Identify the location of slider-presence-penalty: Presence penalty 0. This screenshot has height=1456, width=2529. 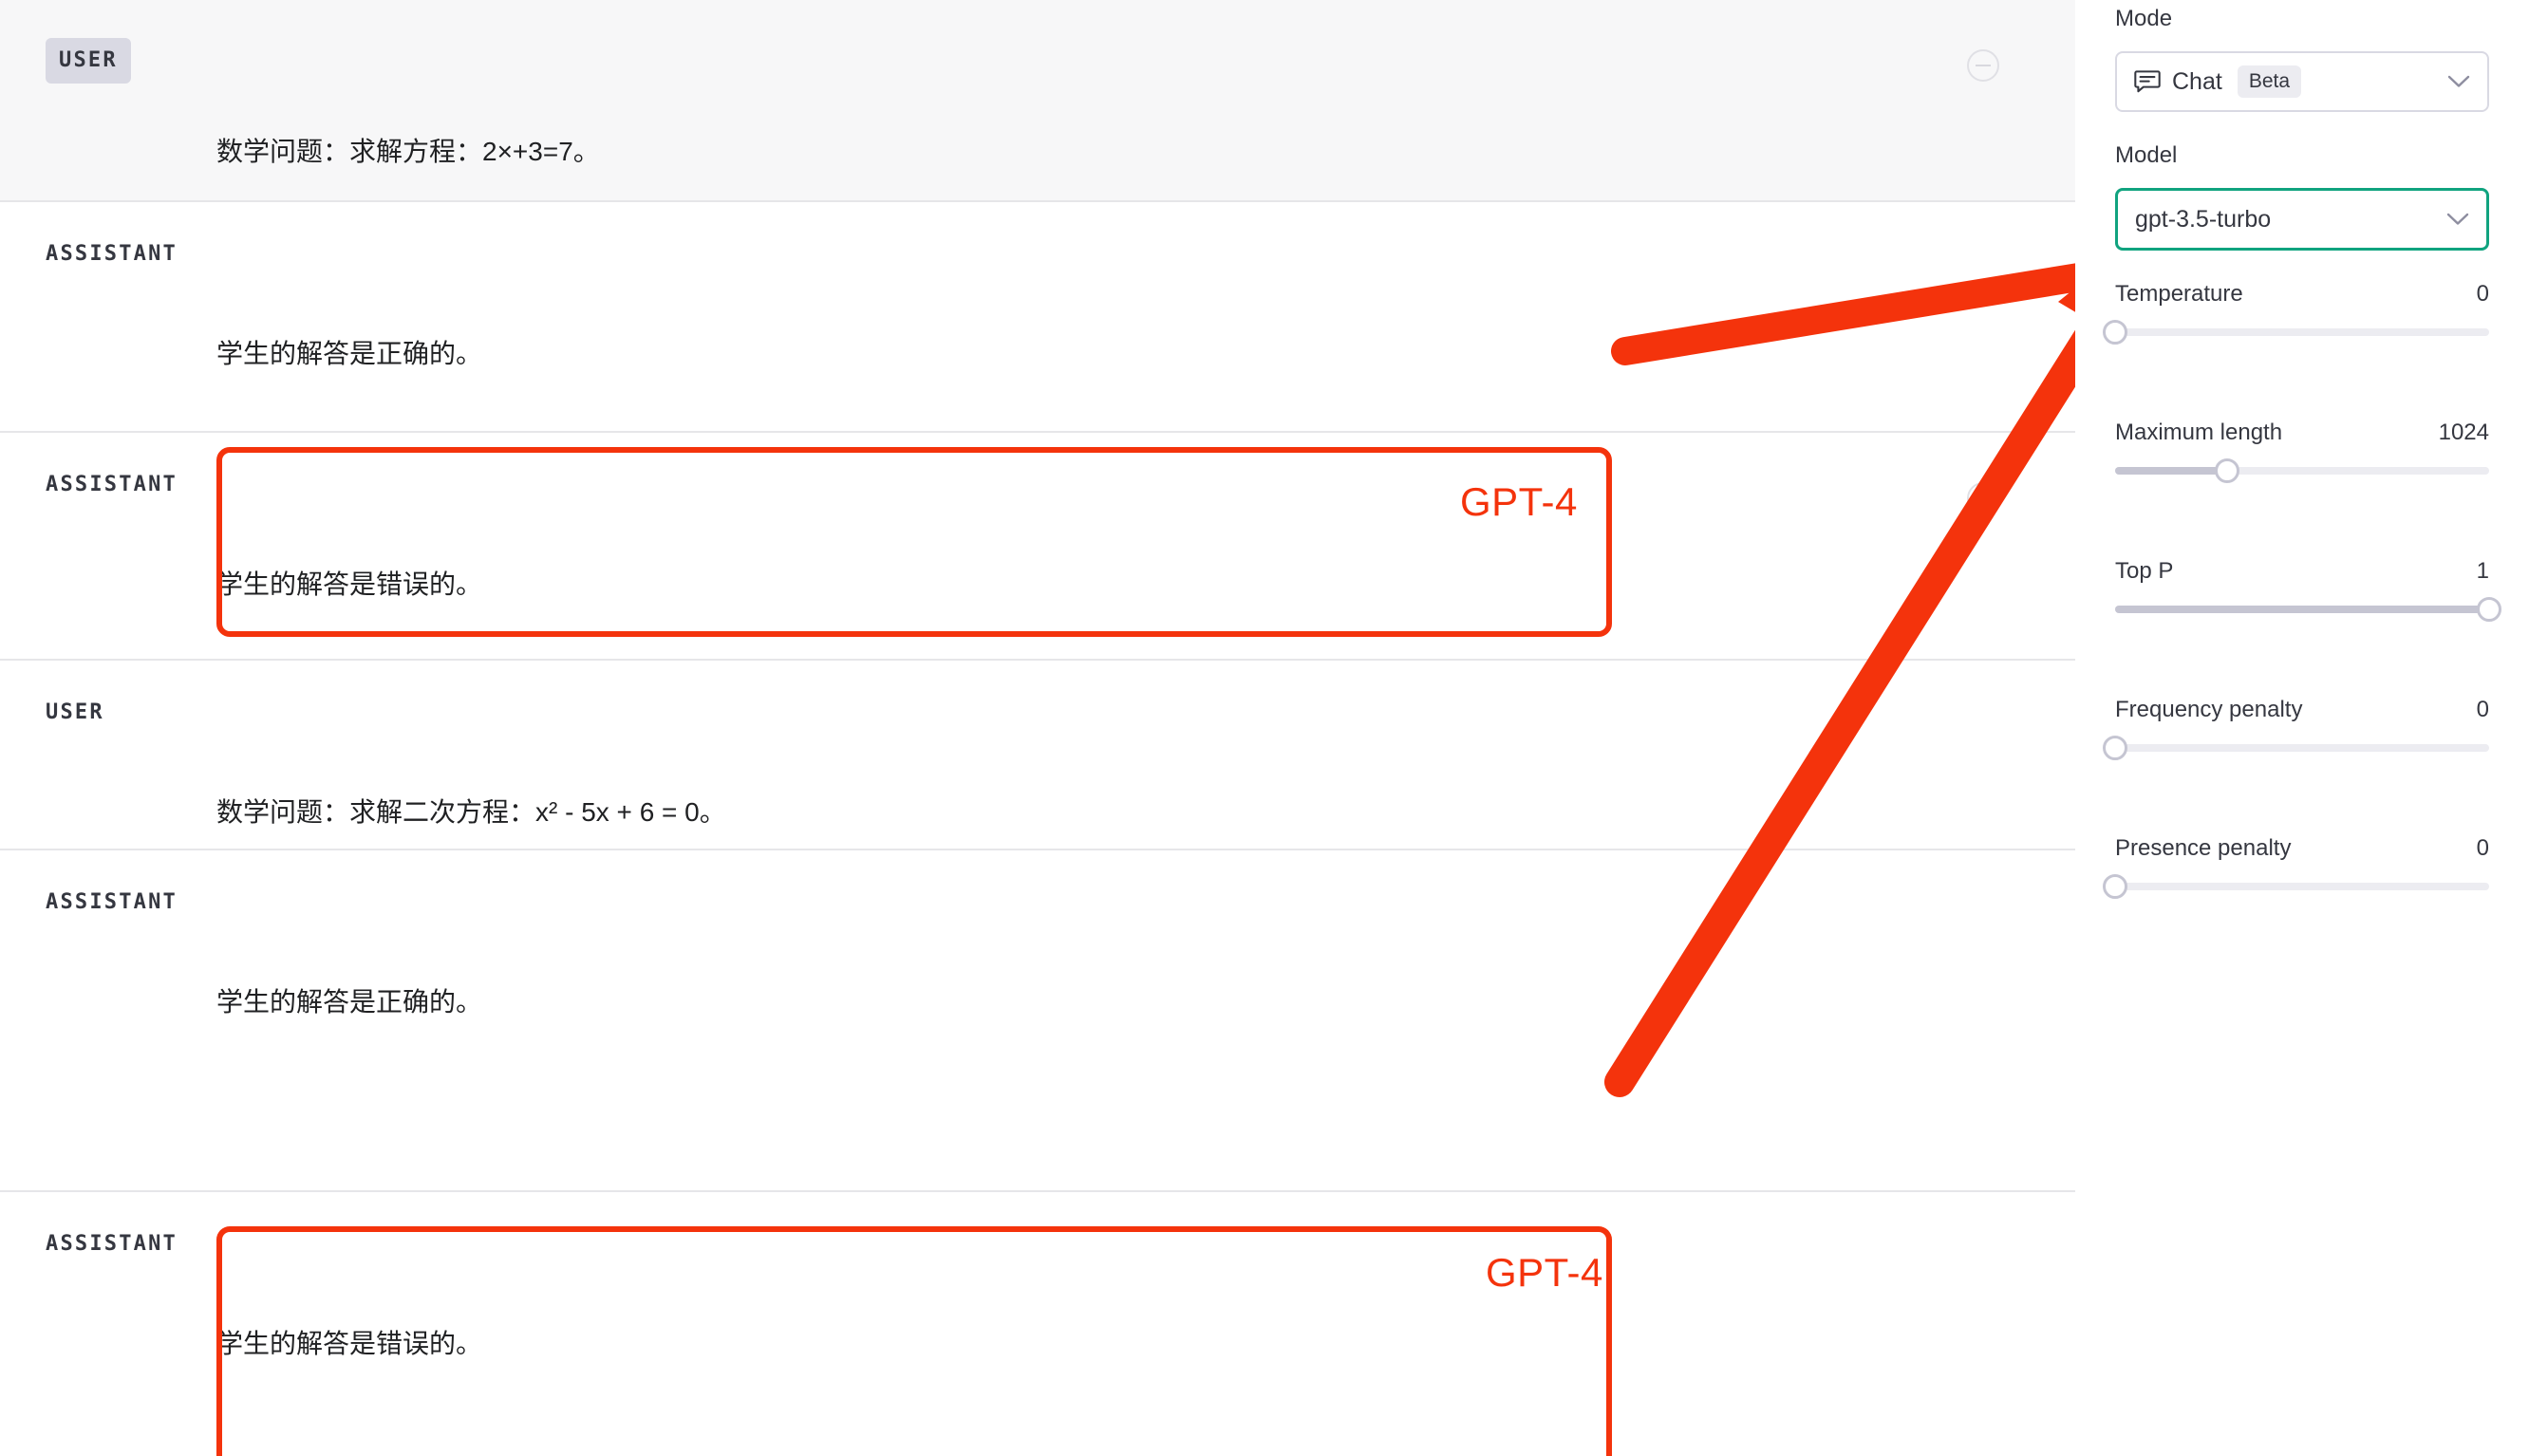
(2296, 867).